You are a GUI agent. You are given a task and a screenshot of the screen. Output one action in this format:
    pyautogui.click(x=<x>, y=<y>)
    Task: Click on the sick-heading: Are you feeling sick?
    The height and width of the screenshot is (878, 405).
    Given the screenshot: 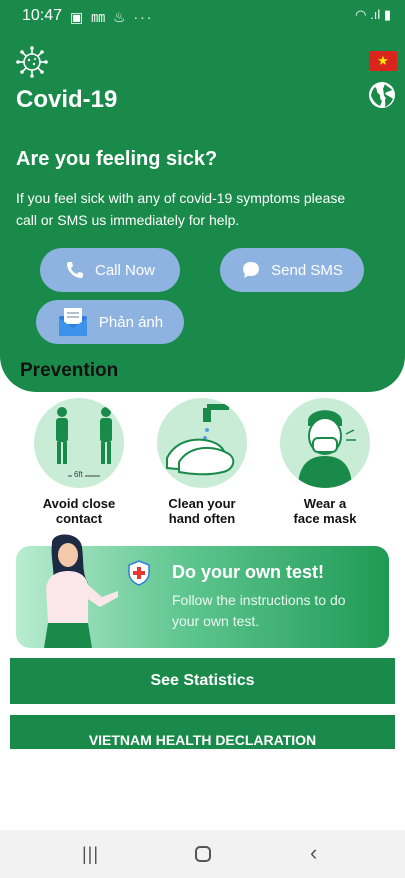 What is the action you would take?
    pyautogui.click(x=117, y=159)
    